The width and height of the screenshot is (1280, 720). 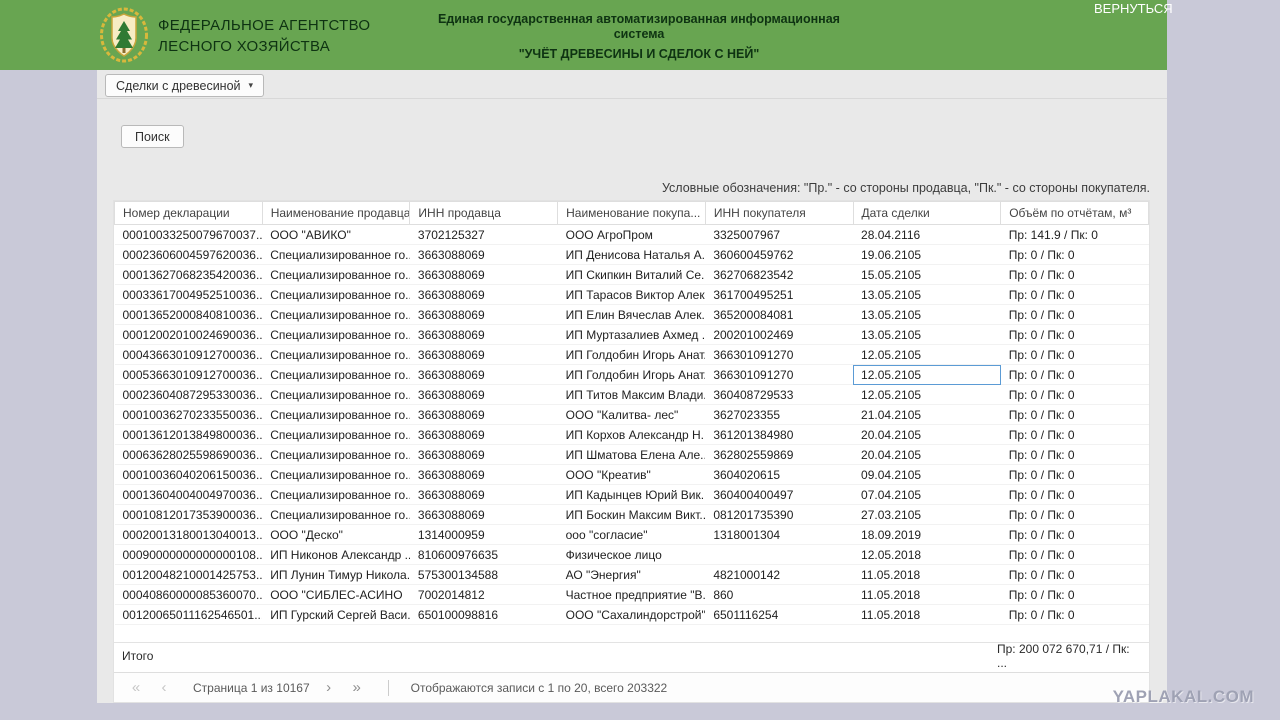 I want to click on table-cell: 4821000142, so click(x=779, y=574).